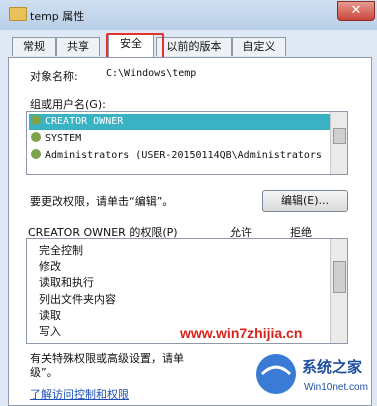 This screenshot has height=406, width=377. I want to click on tab-sharing: 共享, so click(78, 46).